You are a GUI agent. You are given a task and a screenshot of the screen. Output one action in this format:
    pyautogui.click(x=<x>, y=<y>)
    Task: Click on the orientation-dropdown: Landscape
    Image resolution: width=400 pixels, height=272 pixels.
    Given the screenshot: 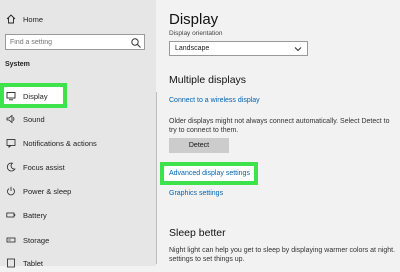 What is the action you would take?
    pyautogui.click(x=238, y=48)
    